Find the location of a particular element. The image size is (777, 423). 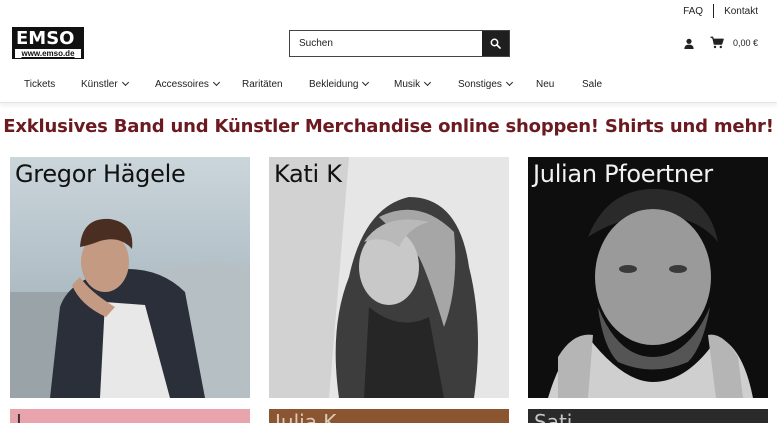

nav-item-neu: Neu is located at coordinates (545, 84).